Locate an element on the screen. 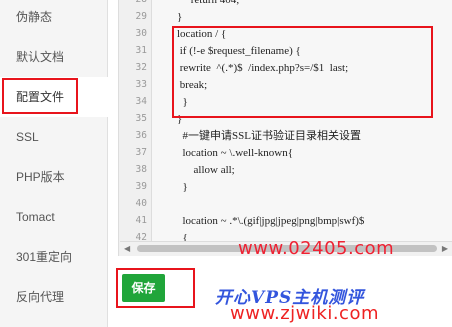 The width and height of the screenshot is (452, 327). sidebar-item-301-redirect: 301重定向 is located at coordinates (54, 257).